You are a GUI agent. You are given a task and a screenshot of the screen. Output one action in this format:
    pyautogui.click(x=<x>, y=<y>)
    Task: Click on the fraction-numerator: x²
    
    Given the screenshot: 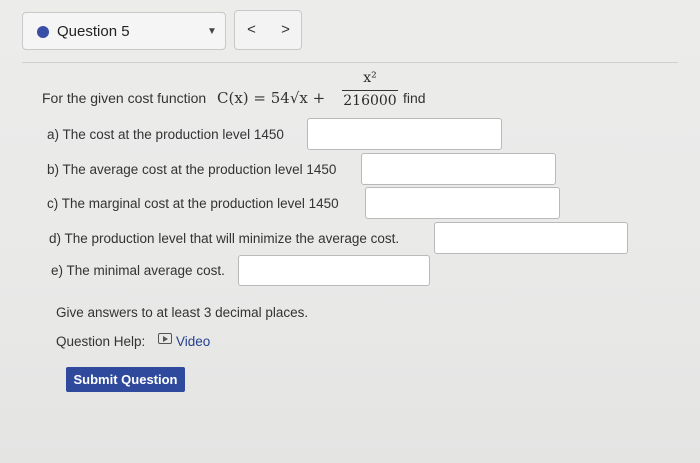 What is the action you would take?
    pyautogui.click(x=370, y=78)
    